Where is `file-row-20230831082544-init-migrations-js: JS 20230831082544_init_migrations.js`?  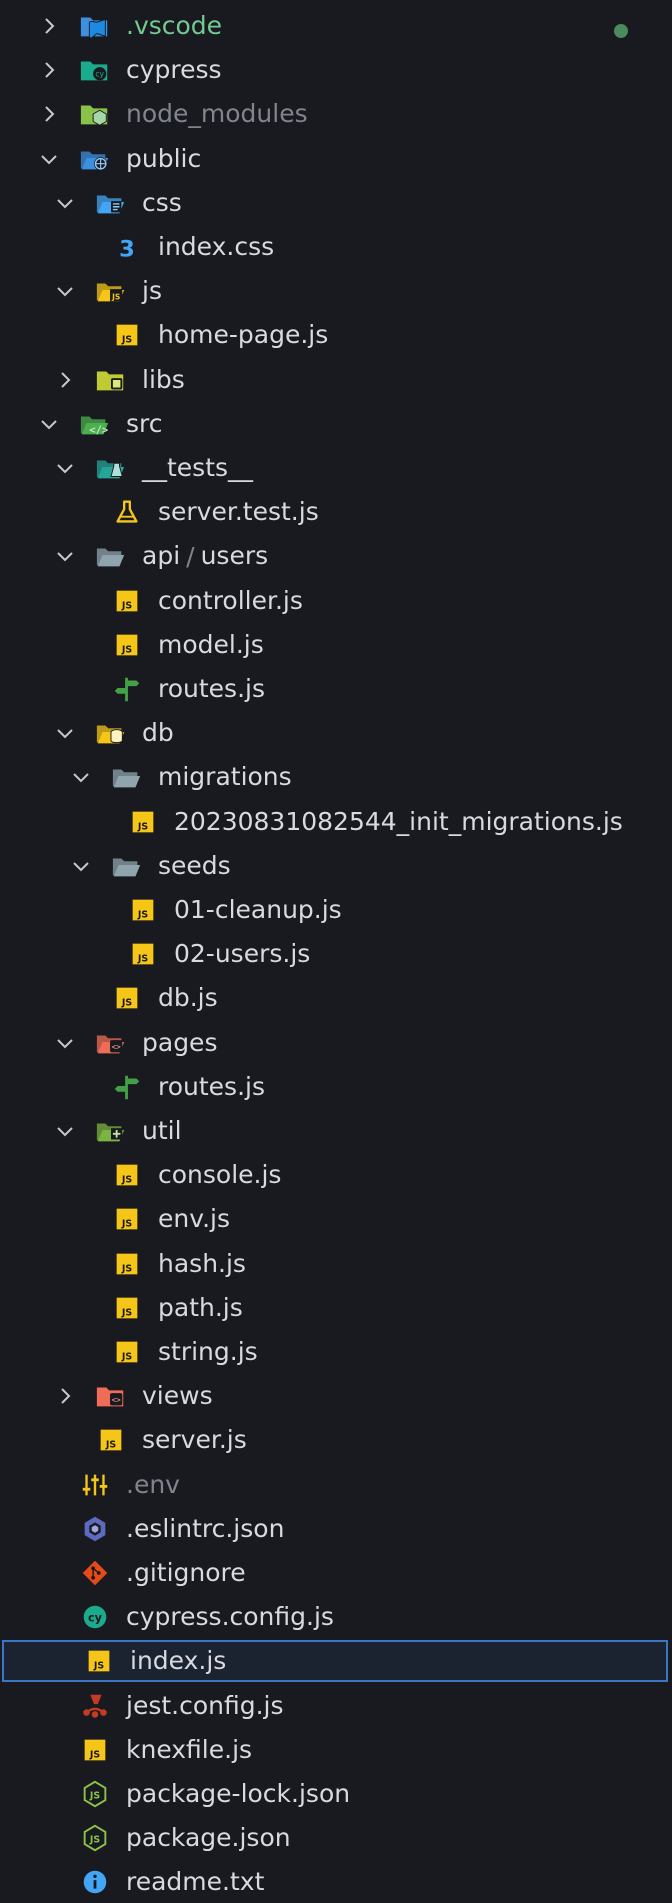 file-row-20230831082544-init-migrations-js: JS 20230831082544_init_migrations.js is located at coordinates (334, 822).